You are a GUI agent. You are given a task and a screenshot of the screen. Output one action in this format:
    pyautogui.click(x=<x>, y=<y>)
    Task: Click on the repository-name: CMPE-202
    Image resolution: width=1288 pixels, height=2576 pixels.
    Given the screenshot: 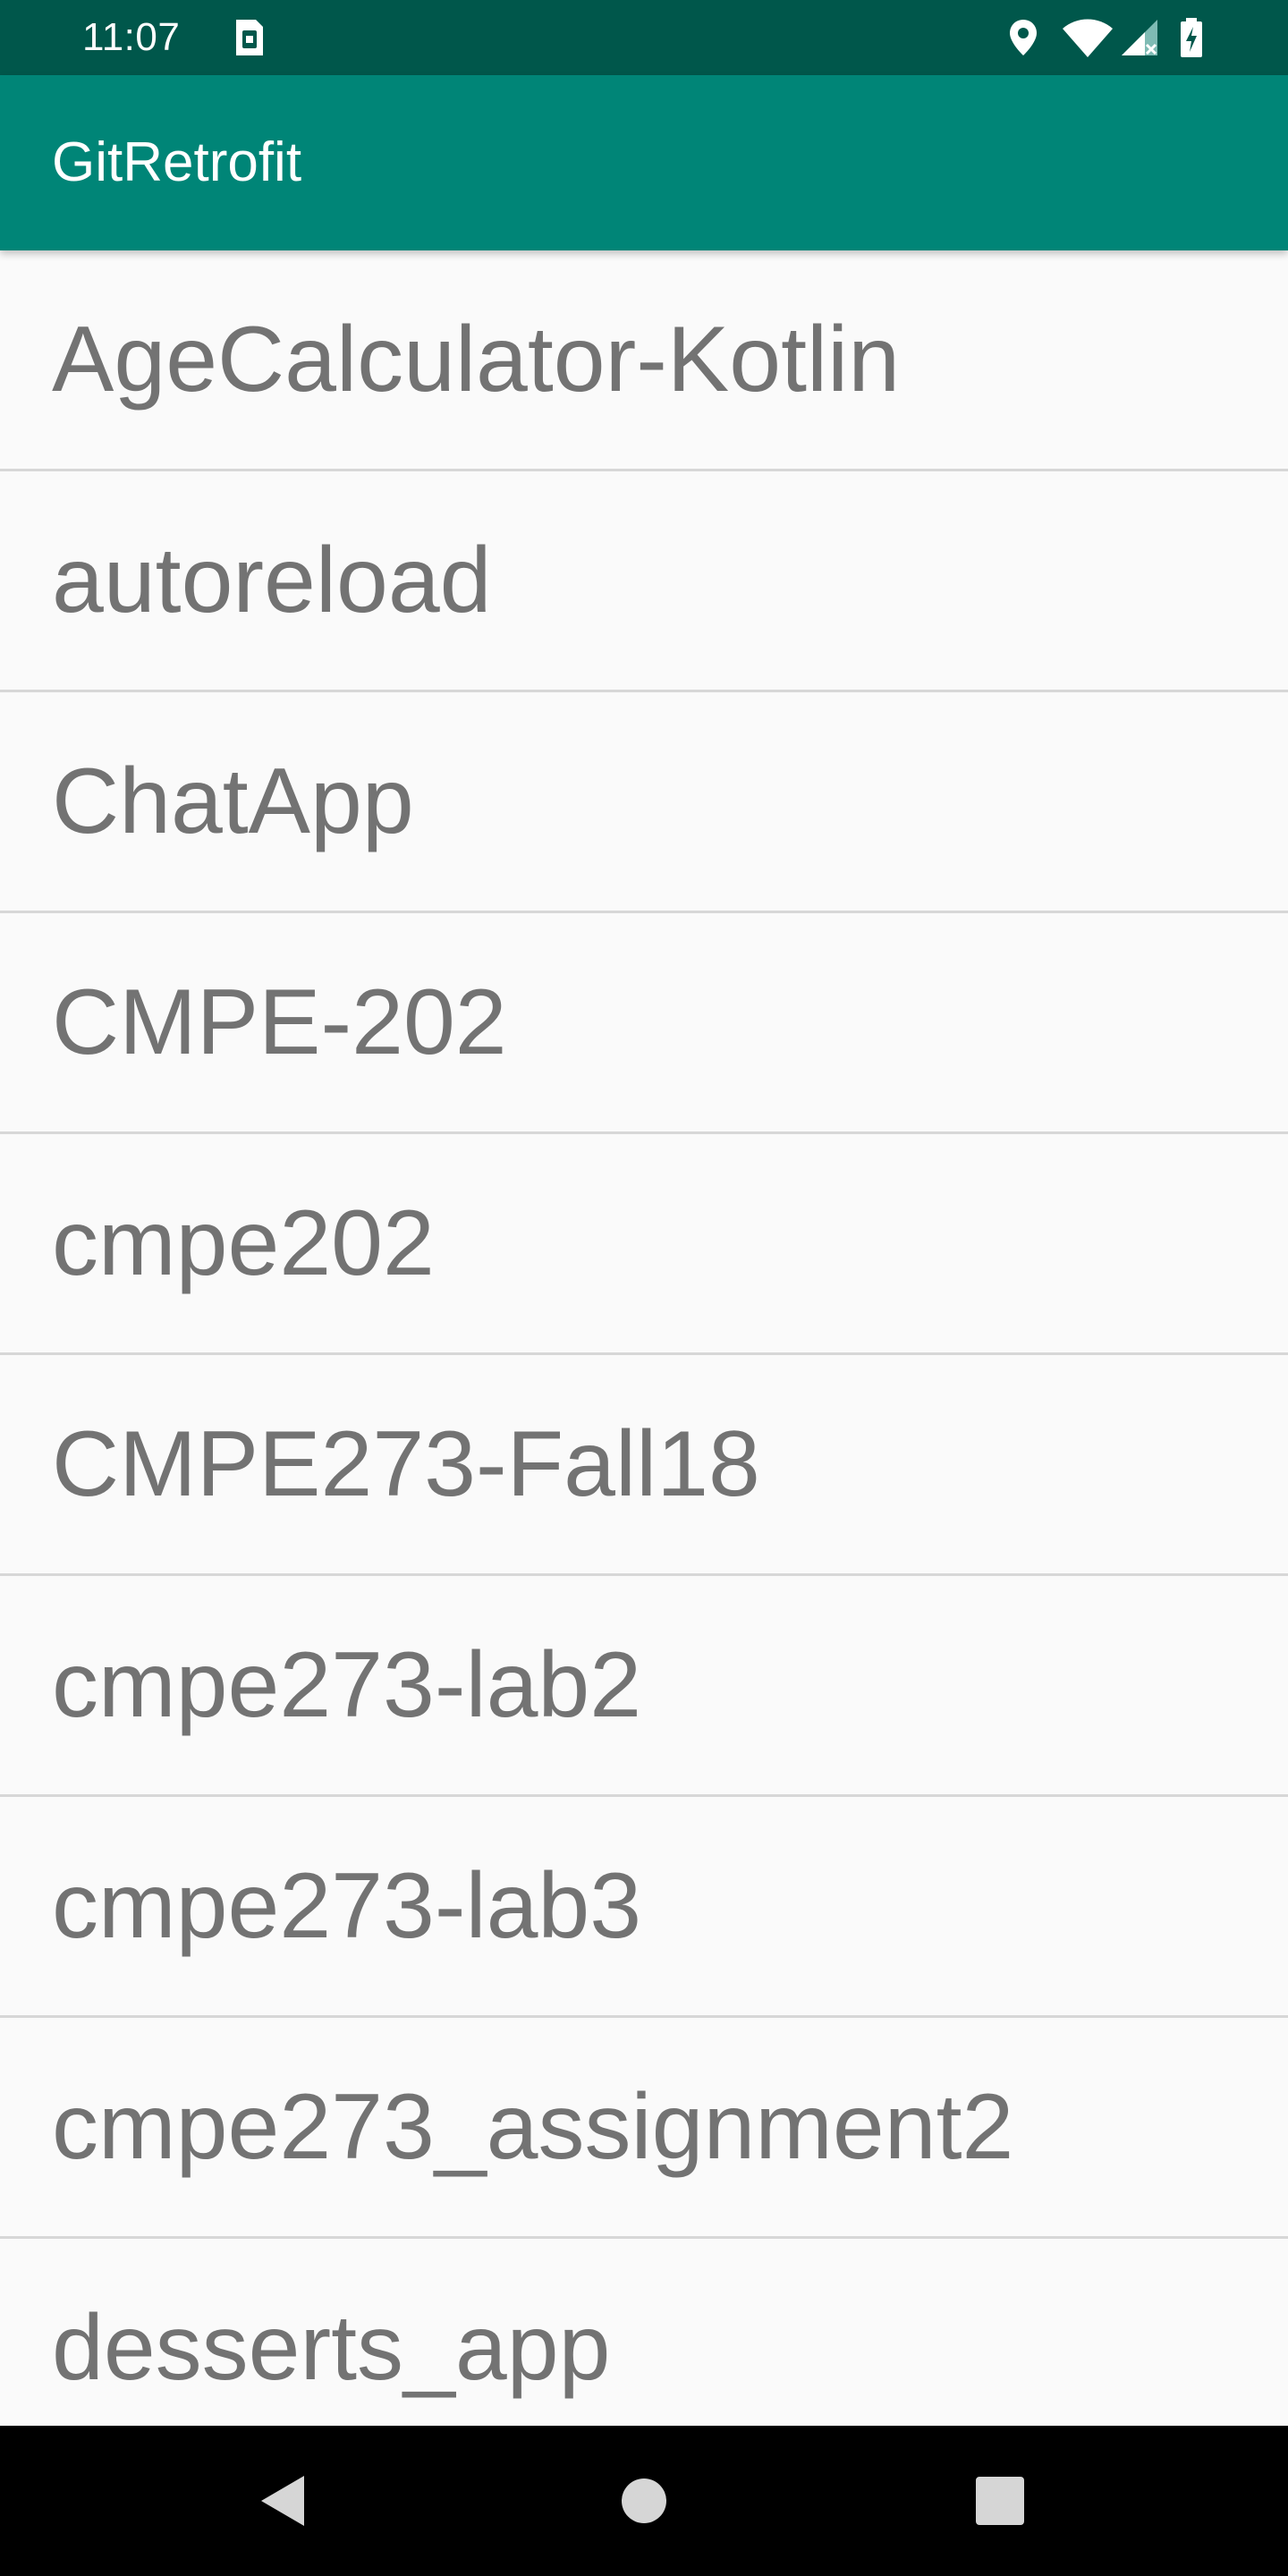 What is the action you would take?
    pyautogui.click(x=279, y=1022)
    